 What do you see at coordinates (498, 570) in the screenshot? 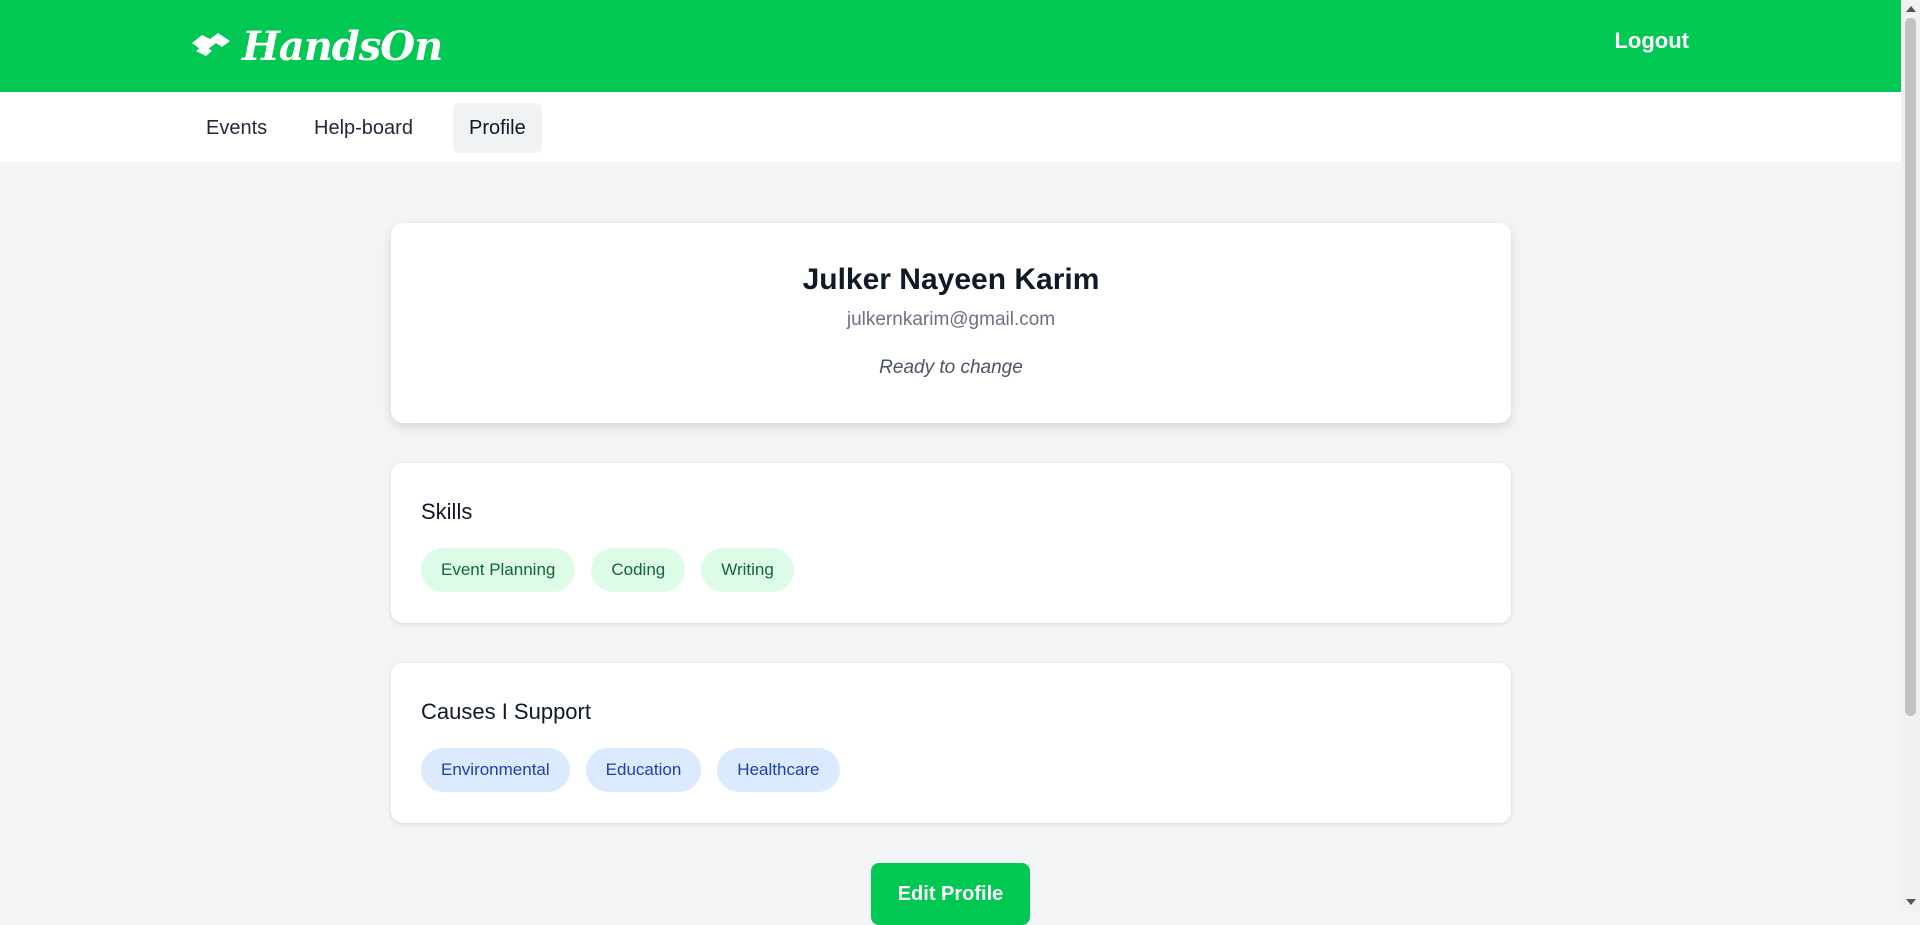
I see `skill-tag: Event Planning` at bounding box center [498, 570].